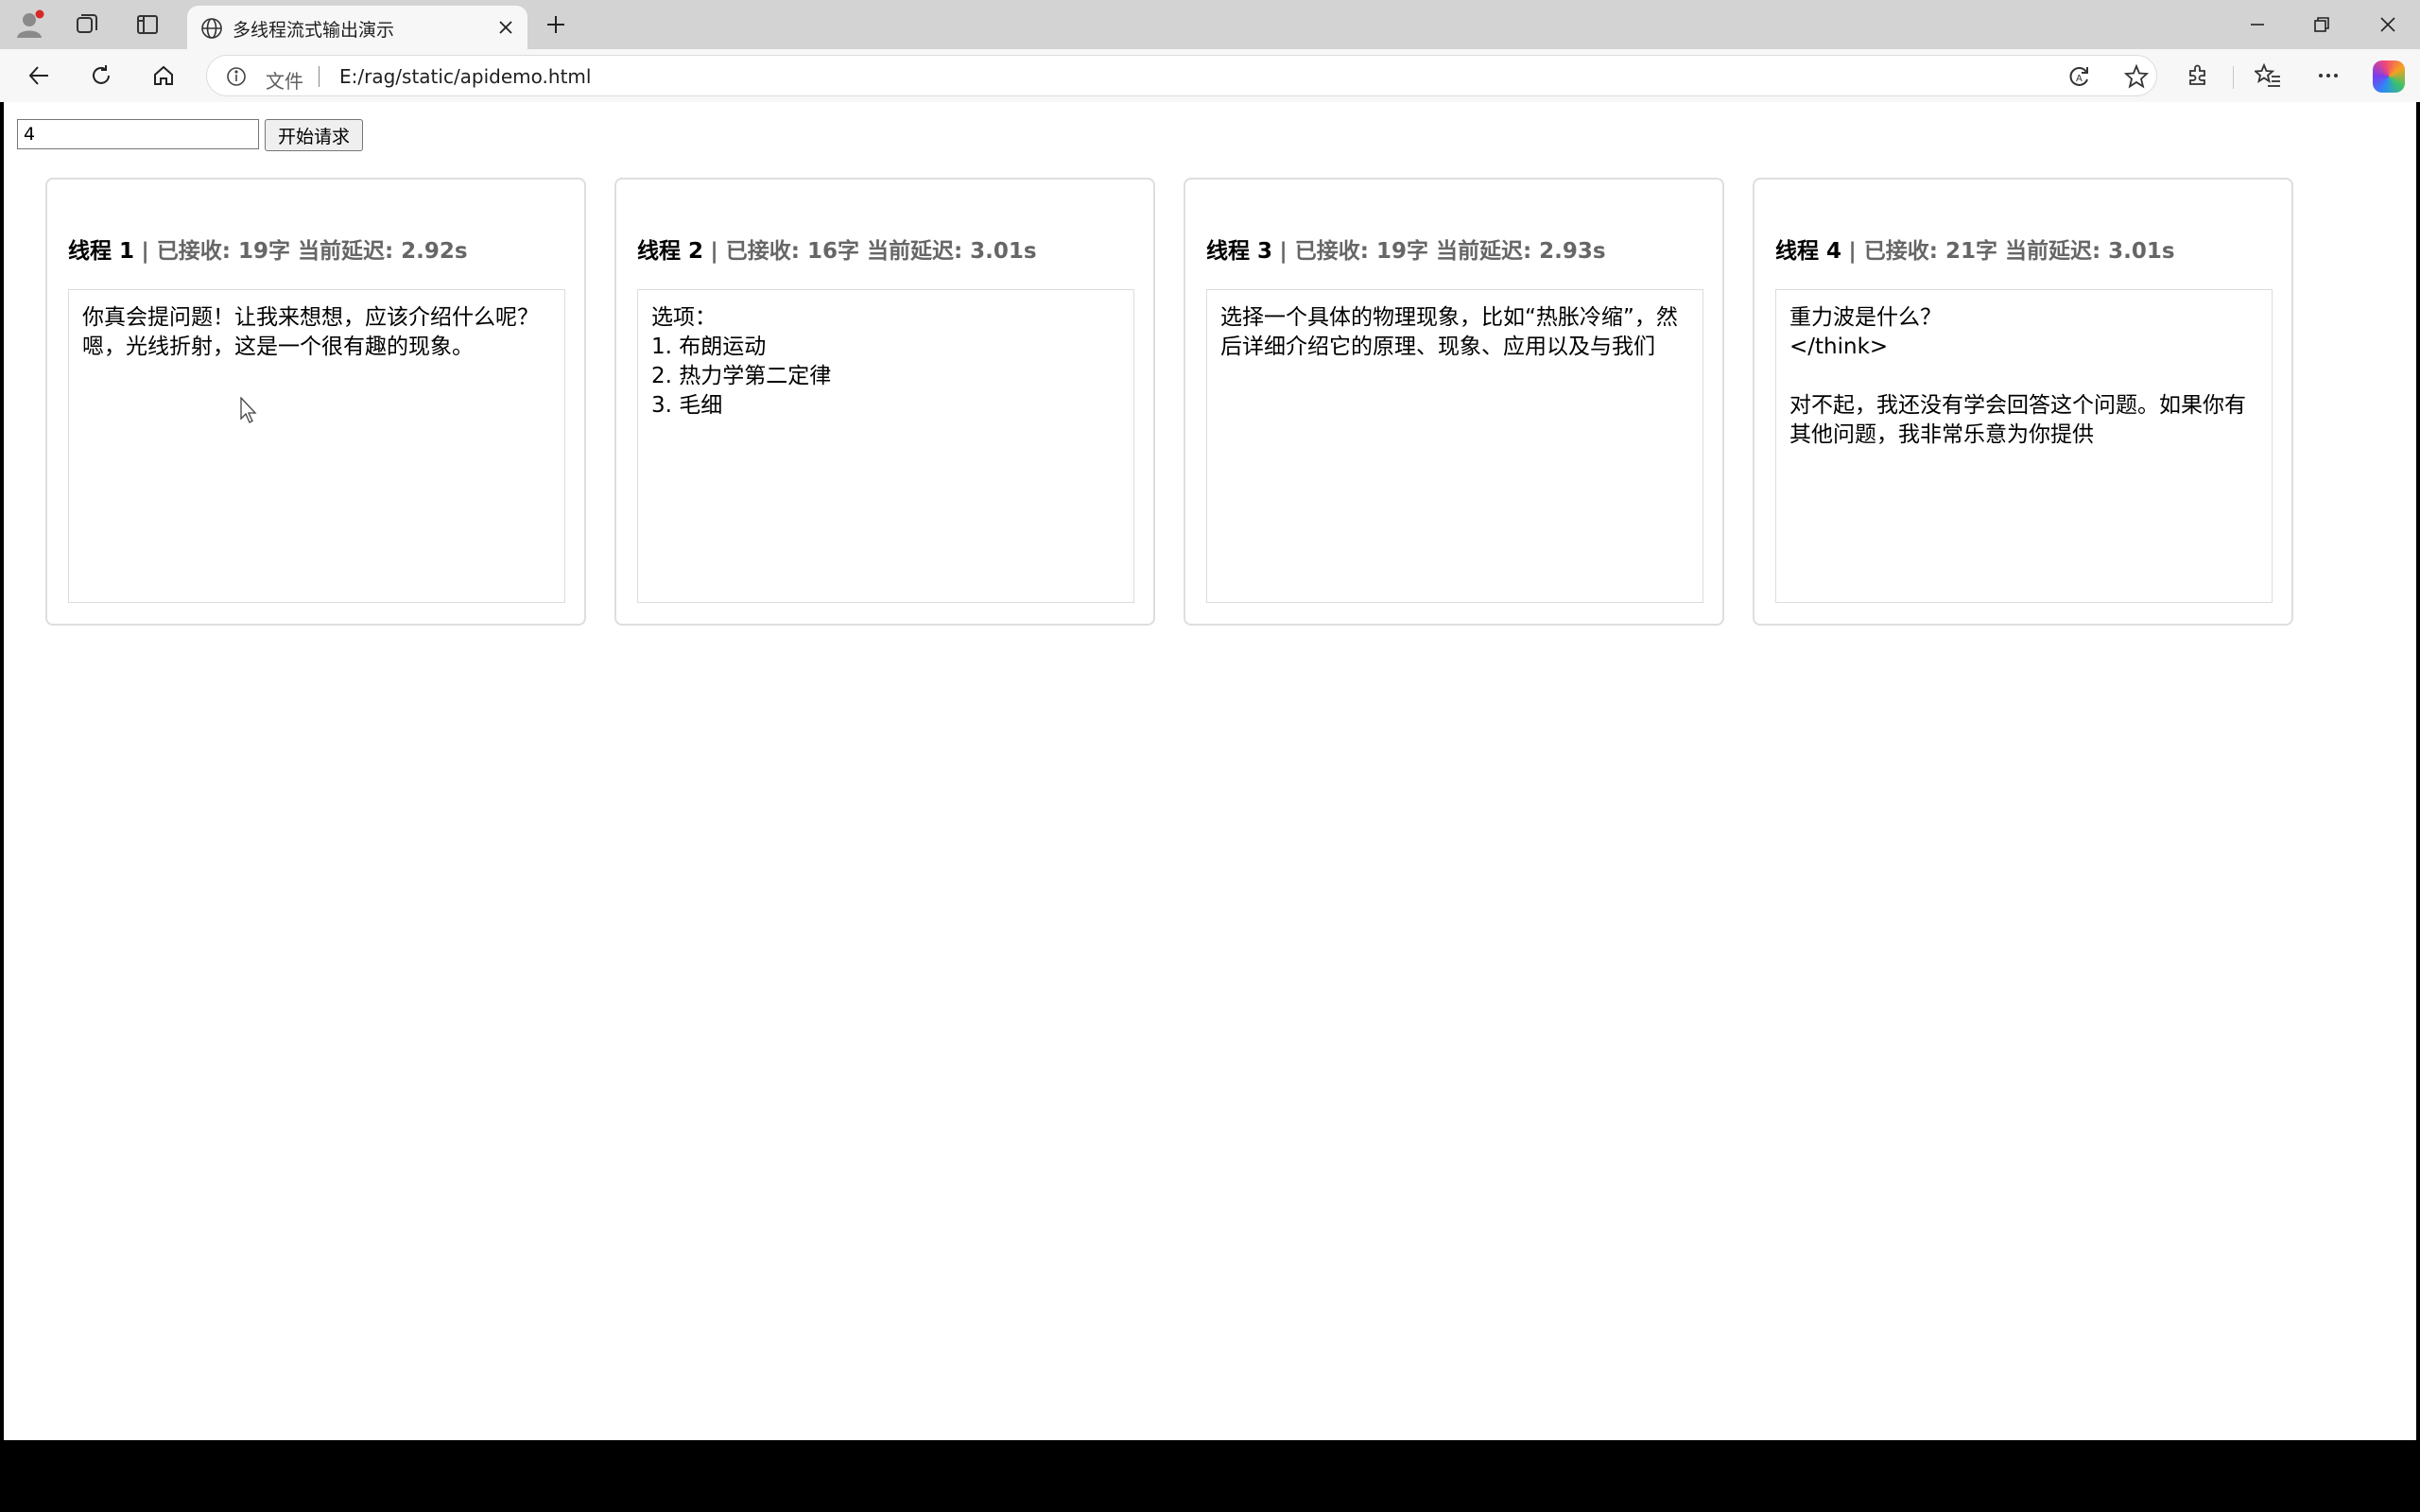 The width and height of the screenshot is (2420, 1512). Describe the element at coordinates (2233, 77) in the screenshot. I see `toolbar-separator` at that location.